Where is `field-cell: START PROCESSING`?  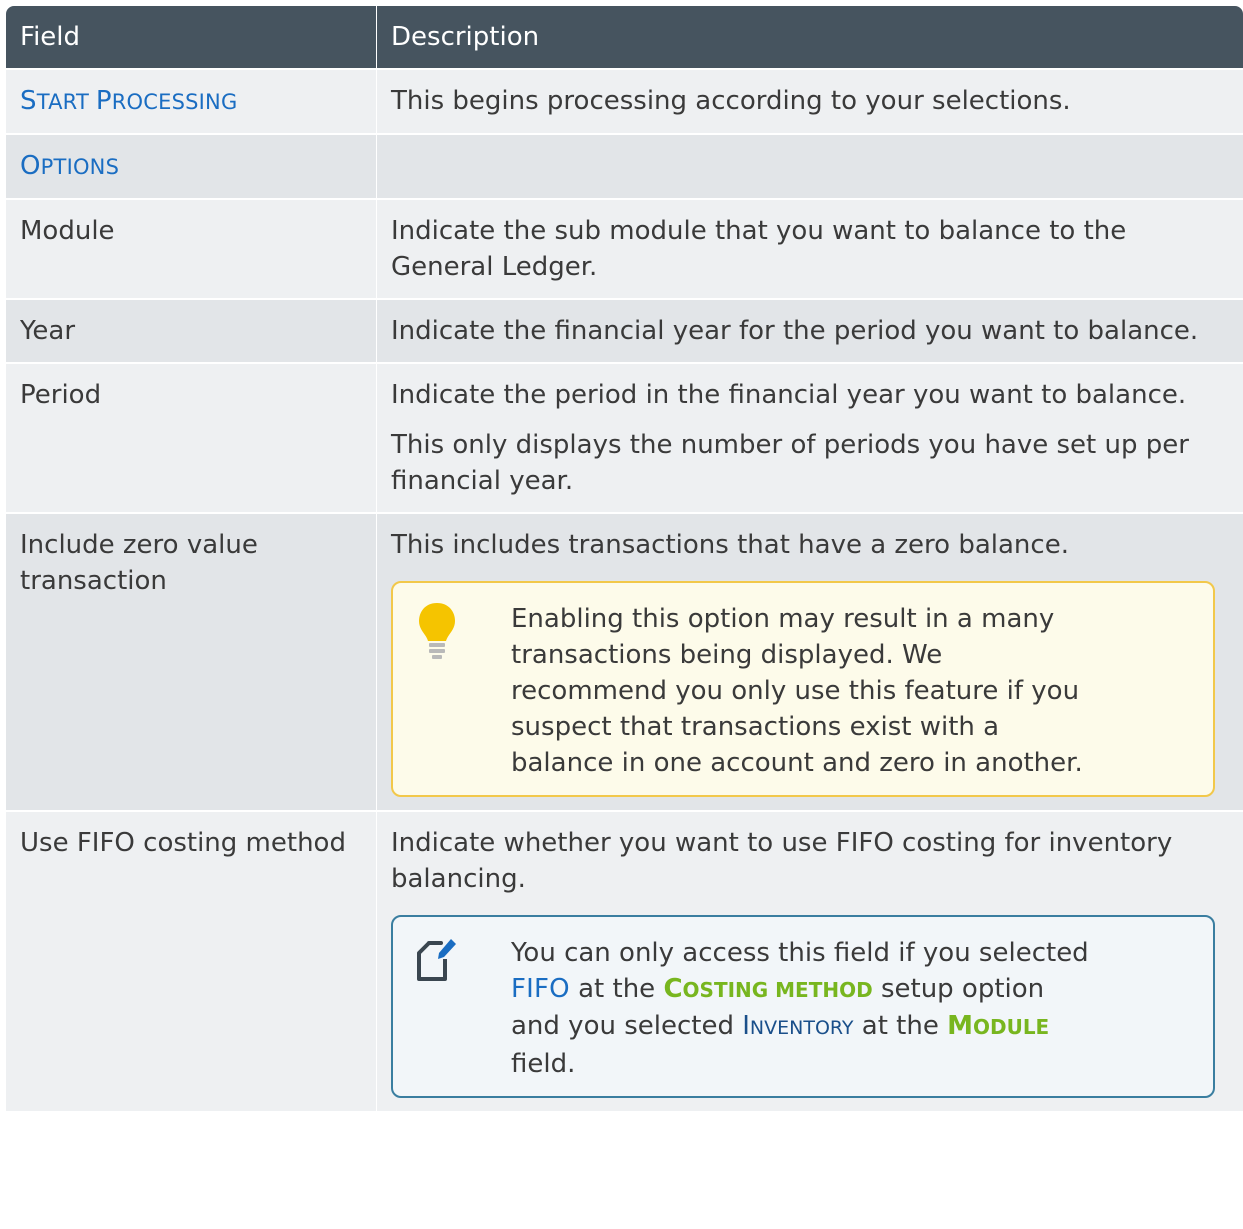
field-cell: START PROCESSING is located at coordinates (191, 101).